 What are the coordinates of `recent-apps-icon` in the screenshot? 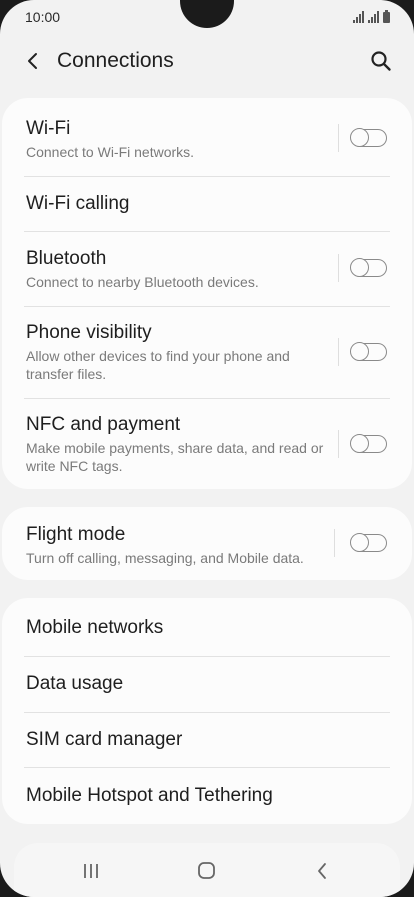 It's located at (91, 871).